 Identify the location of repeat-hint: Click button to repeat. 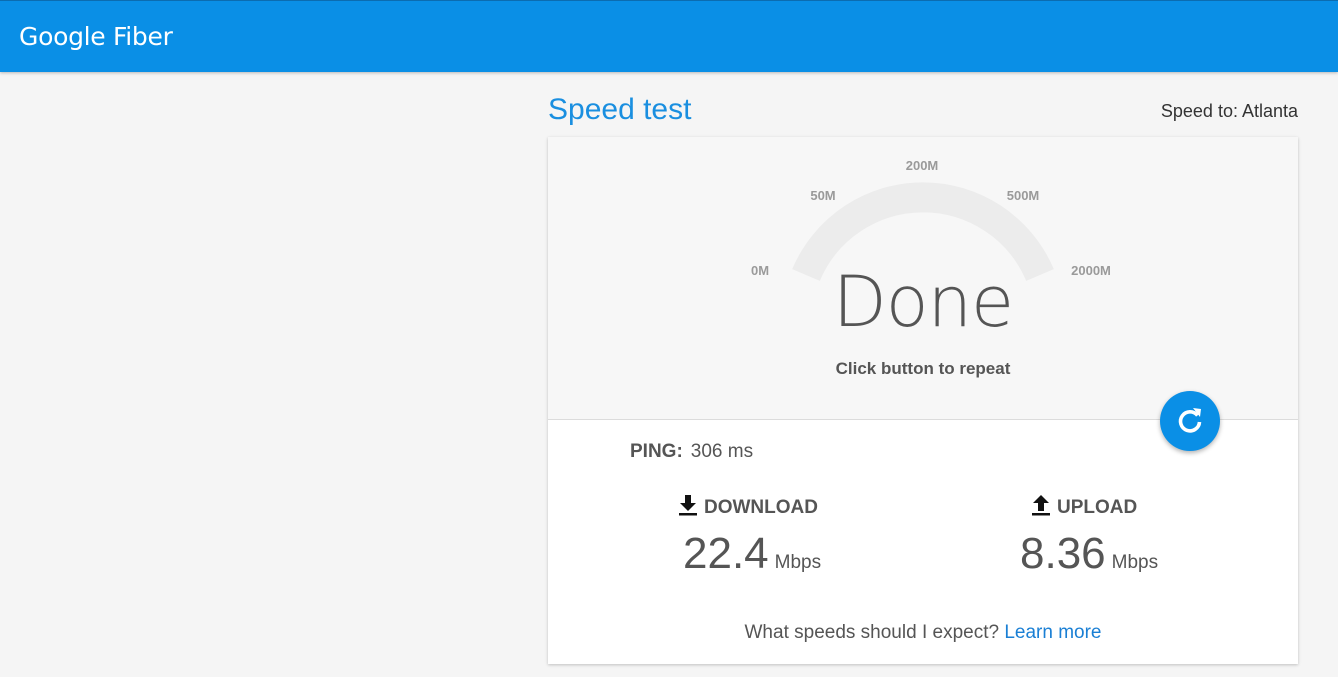
(923, 368).